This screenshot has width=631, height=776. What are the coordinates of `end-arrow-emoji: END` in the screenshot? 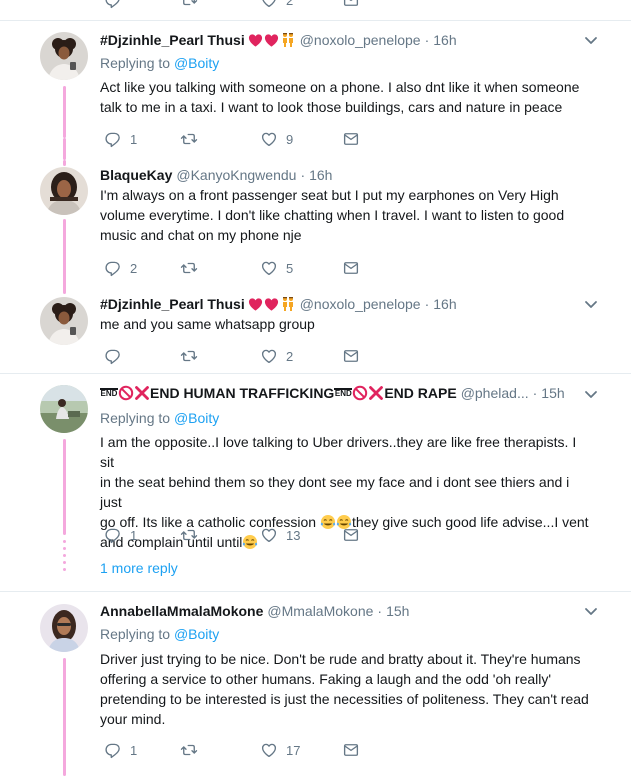 It's located at (343, 393).